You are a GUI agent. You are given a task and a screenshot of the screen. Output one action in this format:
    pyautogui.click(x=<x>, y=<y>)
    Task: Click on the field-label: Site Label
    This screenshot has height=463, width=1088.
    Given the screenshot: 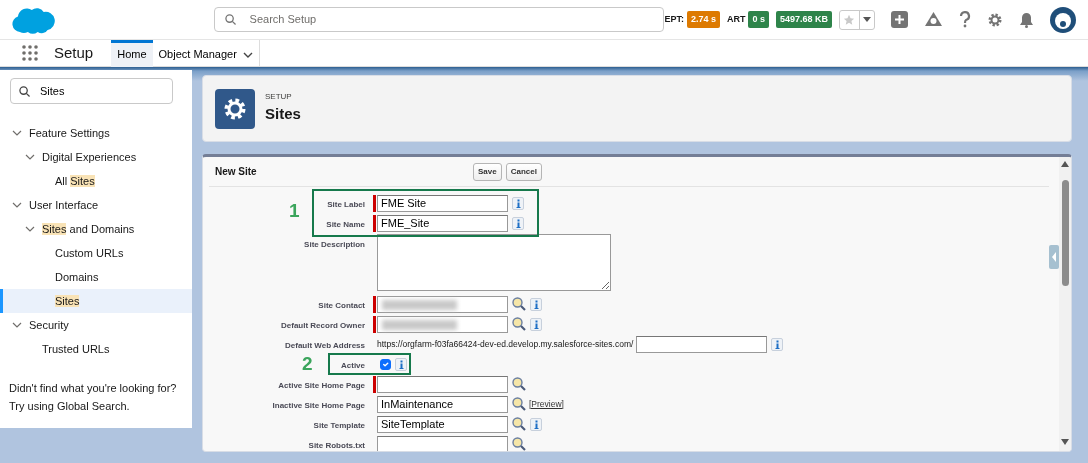 What is the action you would take?
    pyautogui.click(x=346, y=205)
    